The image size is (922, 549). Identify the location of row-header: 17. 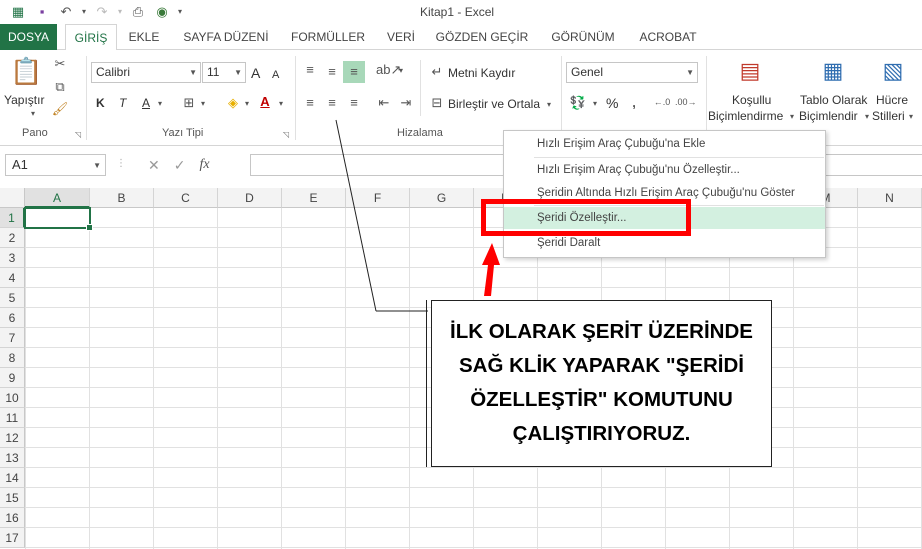
(12, 538).